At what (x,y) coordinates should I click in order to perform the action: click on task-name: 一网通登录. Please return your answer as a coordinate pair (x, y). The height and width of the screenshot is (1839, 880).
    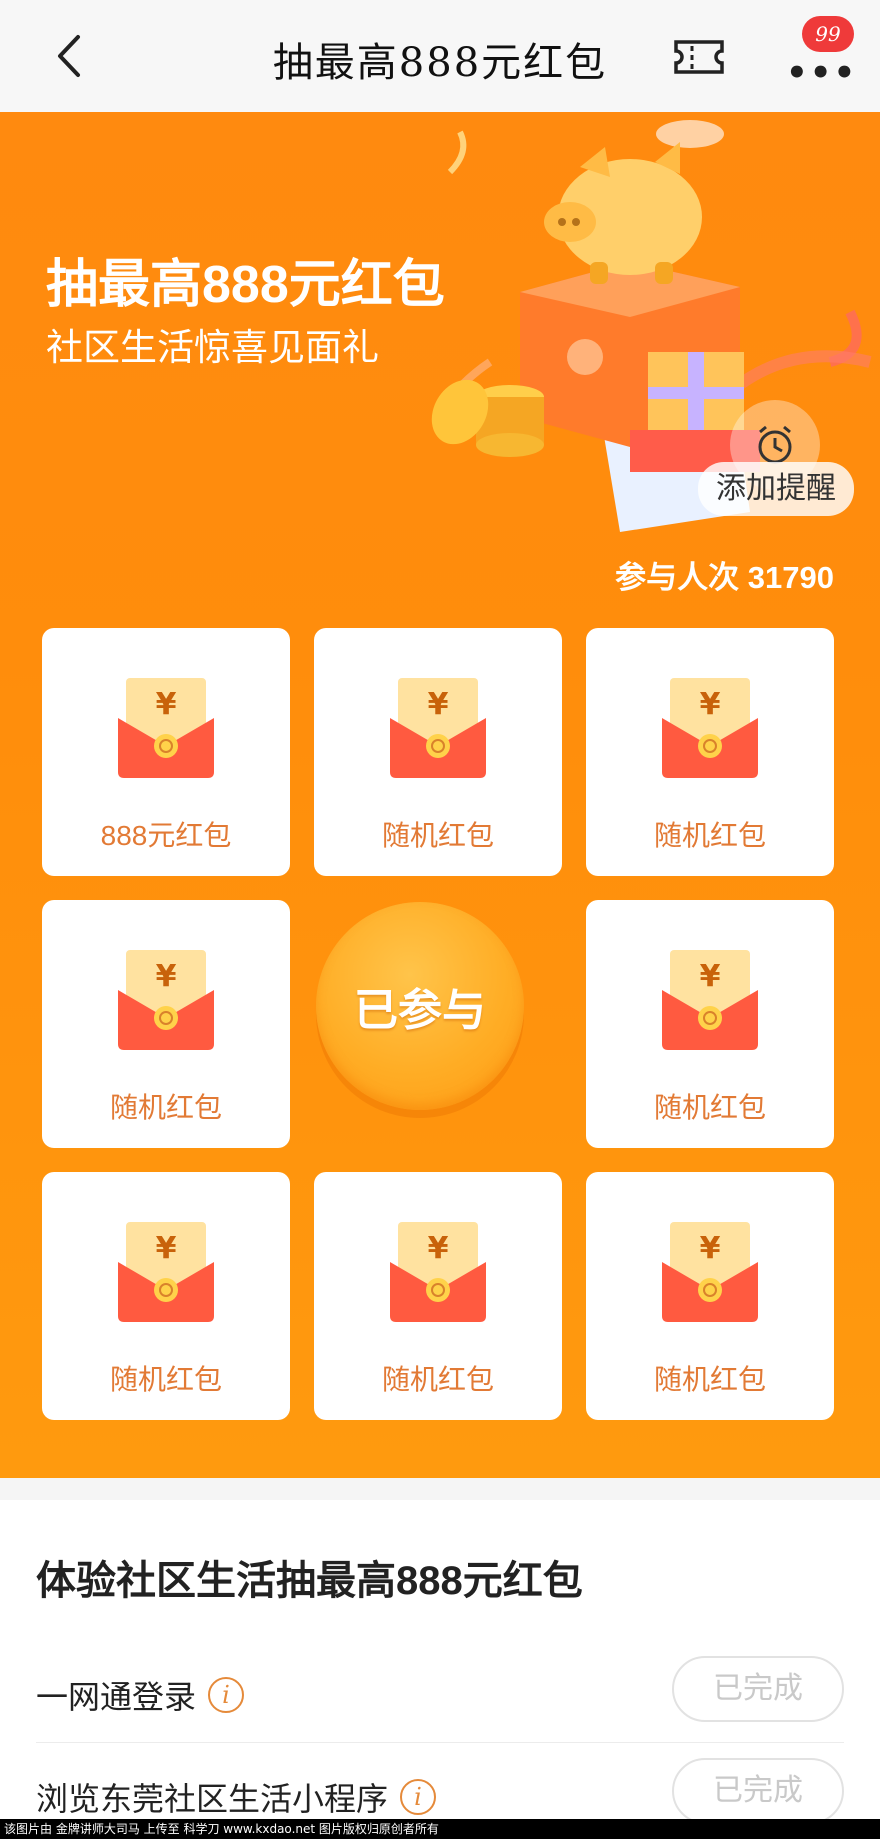
    Looking at the image, I should click on (116, 1697).